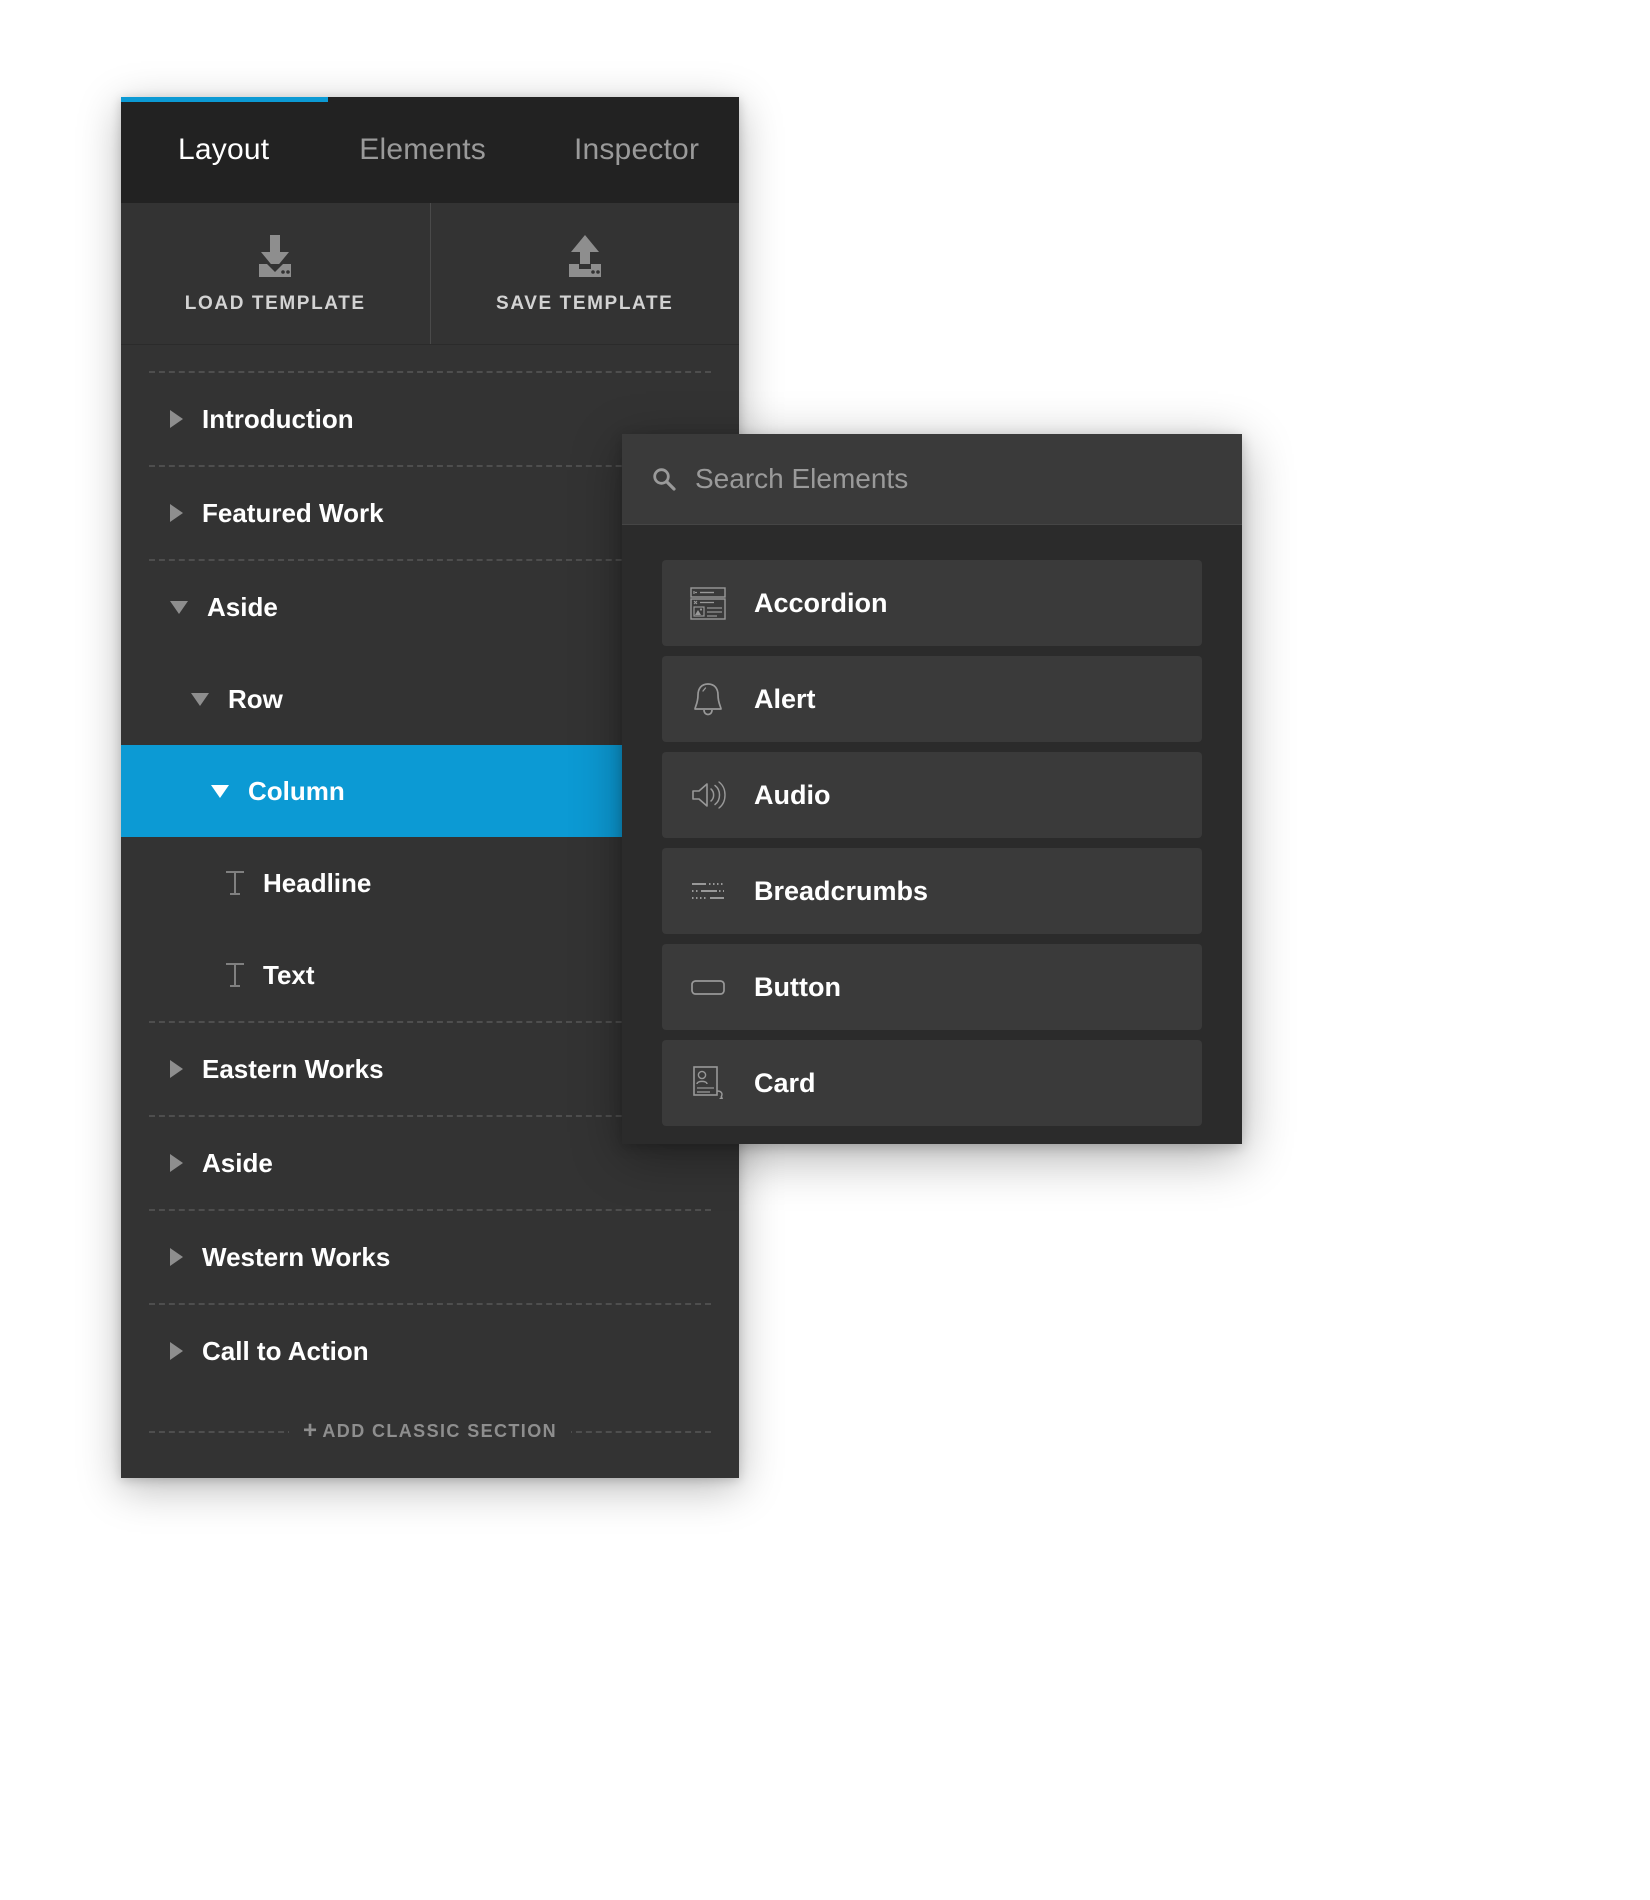 Image resolution: width=1650 pixels, height=1900 pixels. What do you see at coordinates (585, 303) in the screenshot?
I see `save-template-label: SAVE TEMPLATE` at bounding box center [585, 303].